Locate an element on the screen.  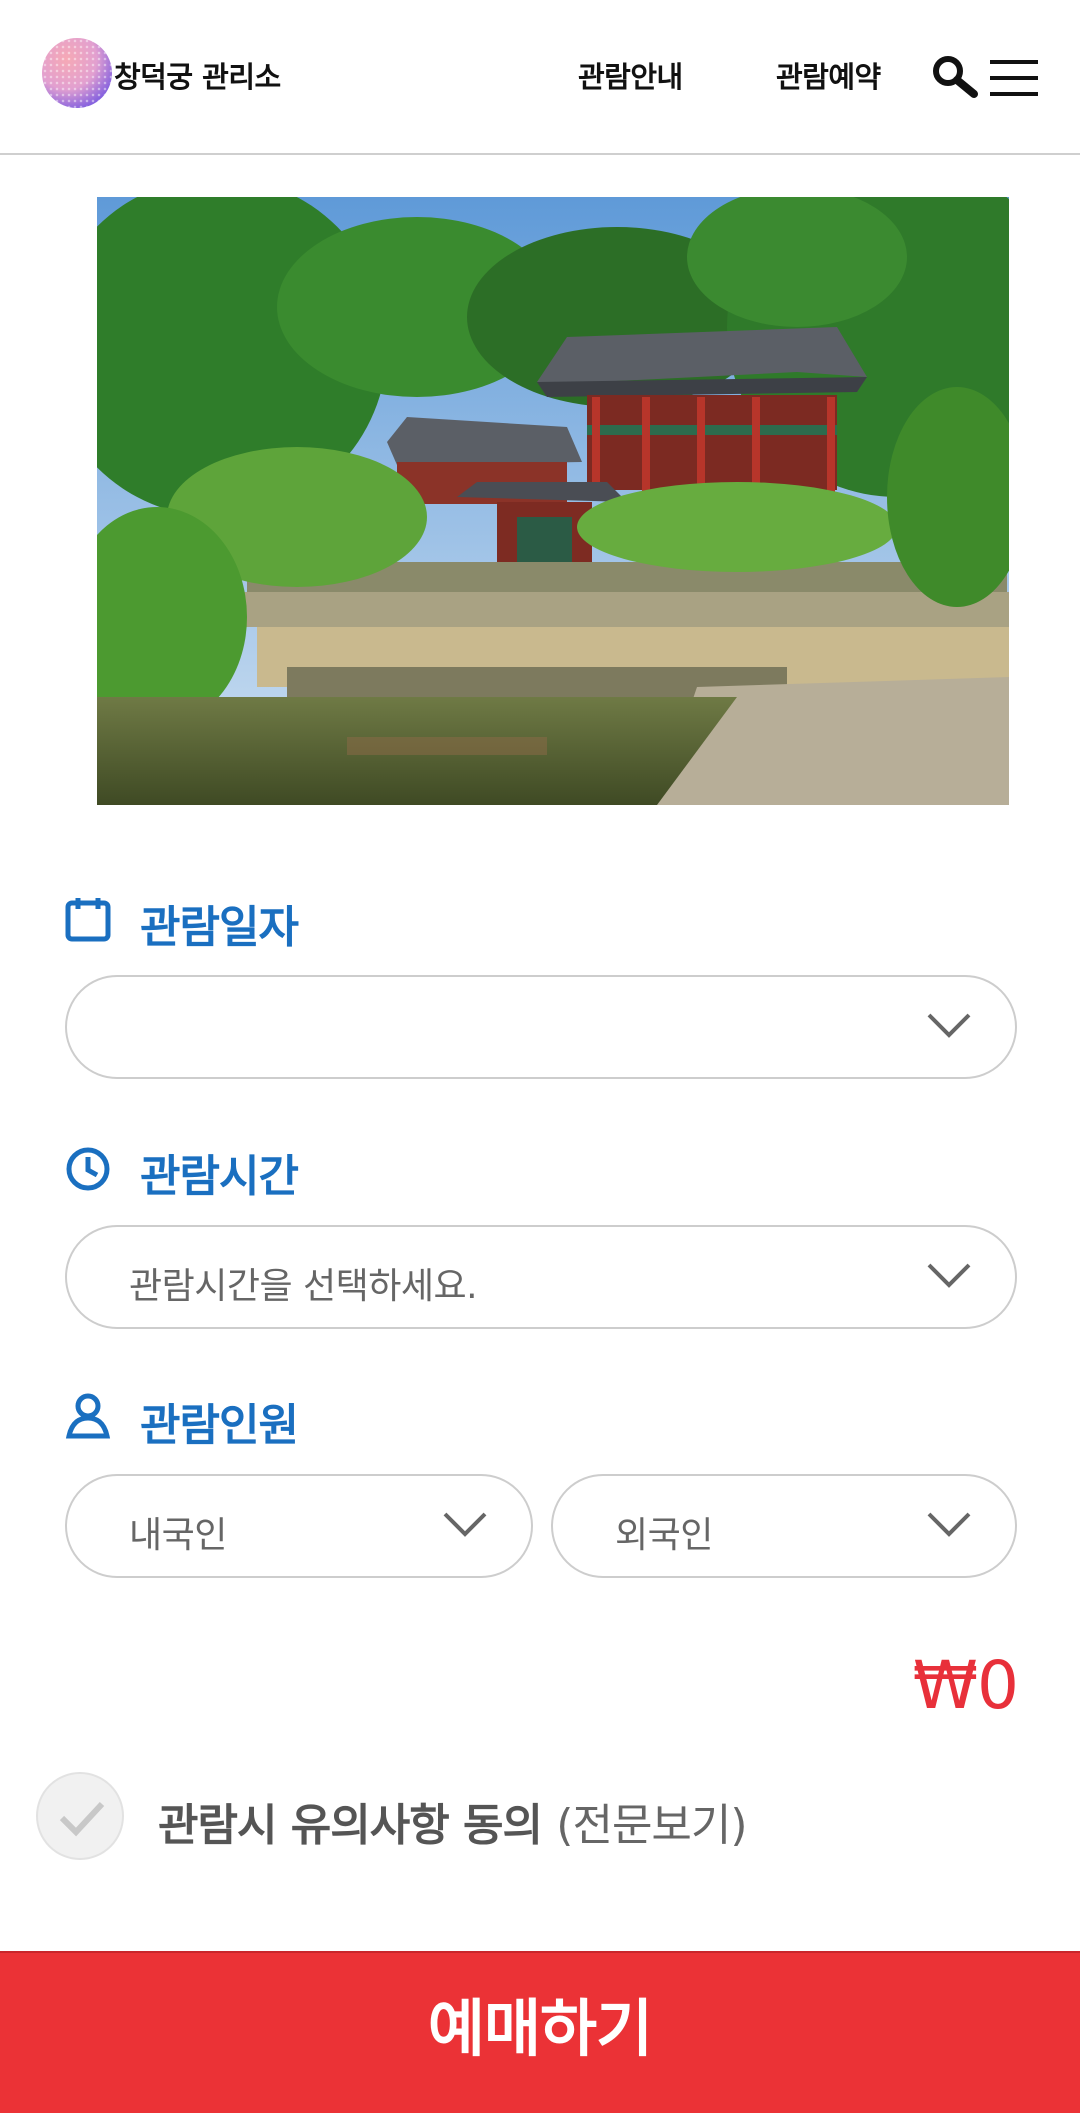
foreign-placeholder: 외국인 is located at coordinates (664, 1535).